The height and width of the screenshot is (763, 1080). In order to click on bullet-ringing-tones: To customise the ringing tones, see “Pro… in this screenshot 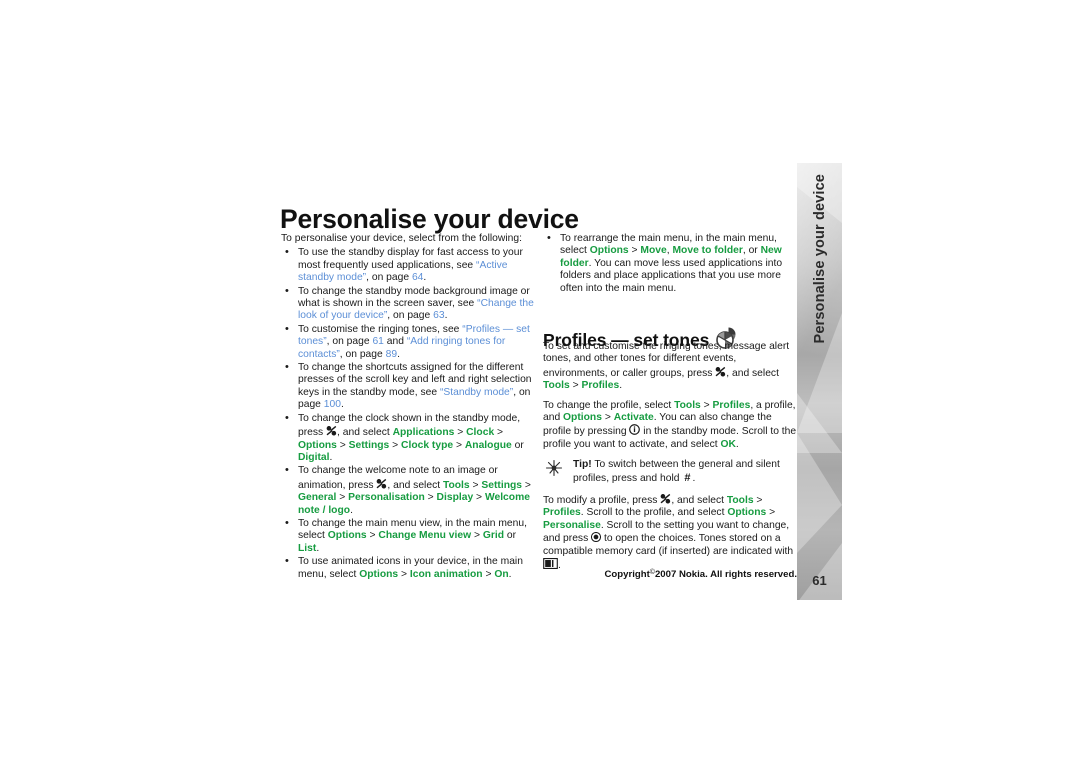, I will do `click(408, 342)`.